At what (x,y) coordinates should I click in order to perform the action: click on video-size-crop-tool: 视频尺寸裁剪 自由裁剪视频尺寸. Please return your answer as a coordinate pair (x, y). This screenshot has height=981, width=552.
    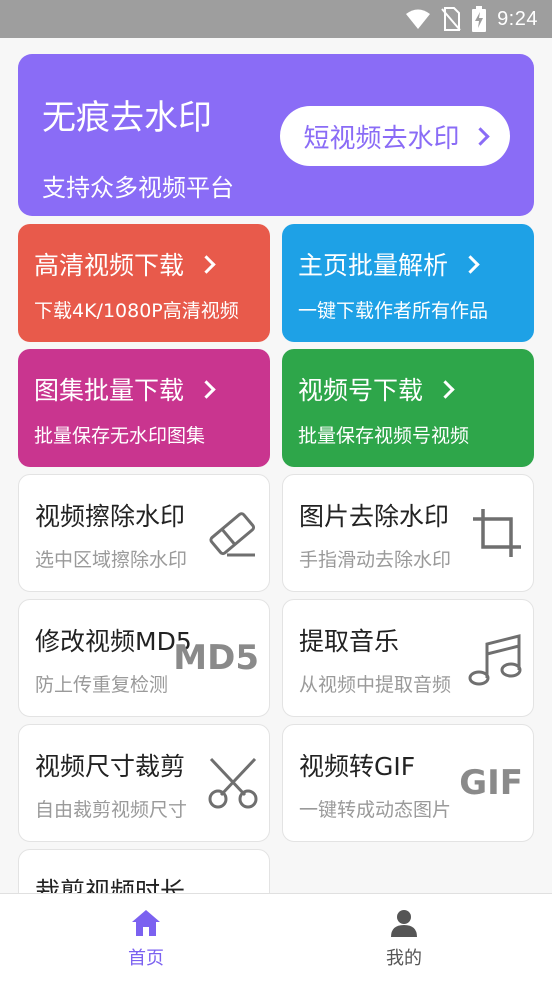
    Looking at the image, I should click on (144, 783).